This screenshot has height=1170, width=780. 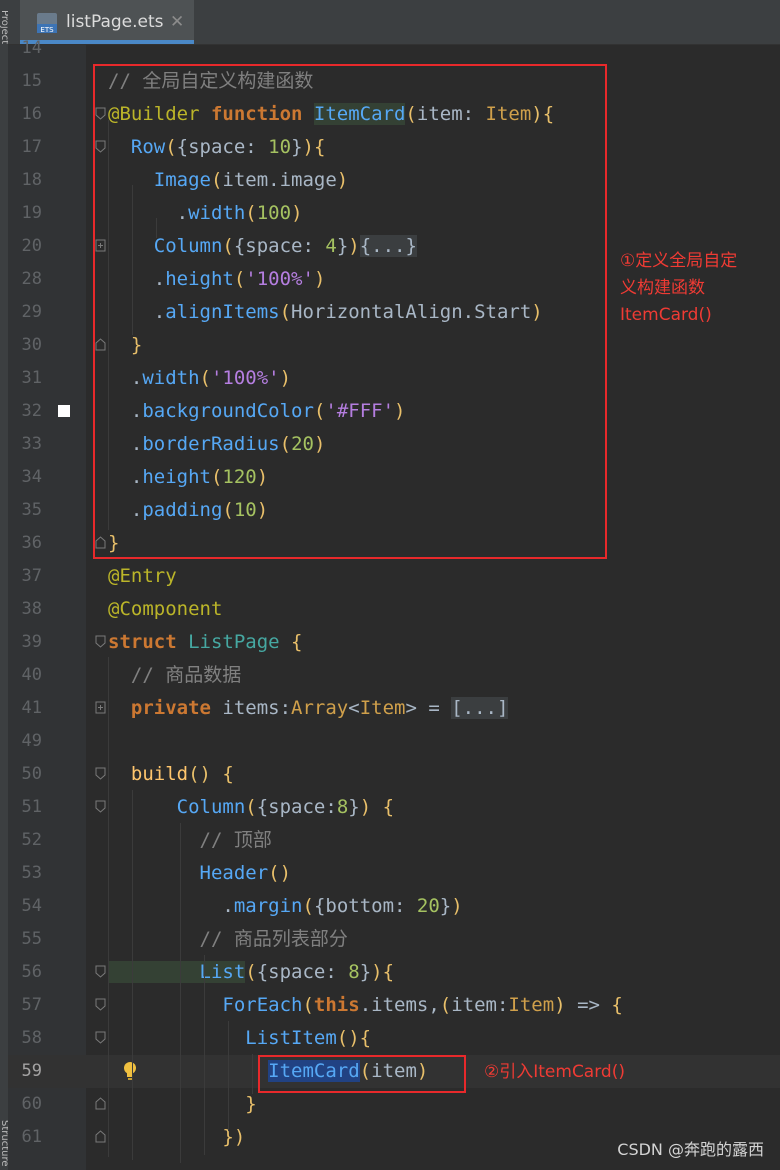 What do you see at coordinates (25, 510) in the screenshot?
I see `line-number: 35` at bounding box center [25, 510].